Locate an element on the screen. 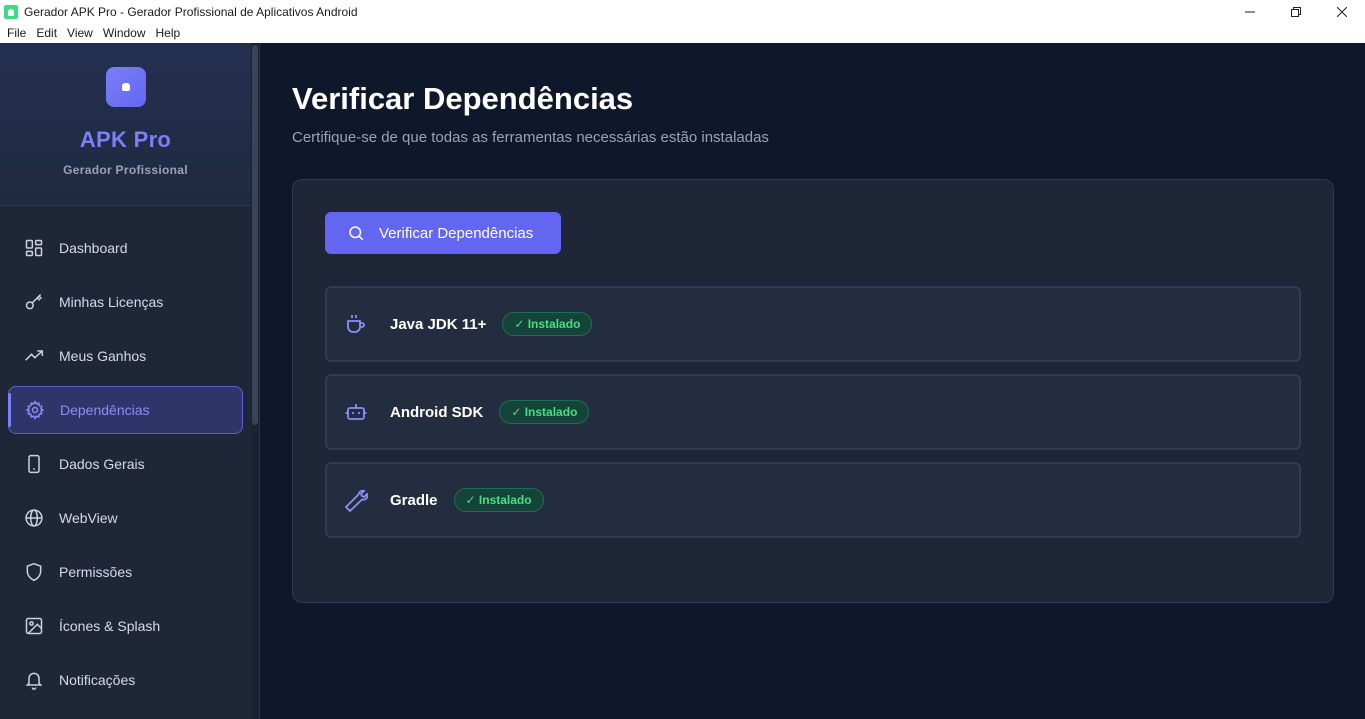  dependency-row-android-sdk: Android SDK ✓ Instalado is located at coordinates (813, 412).